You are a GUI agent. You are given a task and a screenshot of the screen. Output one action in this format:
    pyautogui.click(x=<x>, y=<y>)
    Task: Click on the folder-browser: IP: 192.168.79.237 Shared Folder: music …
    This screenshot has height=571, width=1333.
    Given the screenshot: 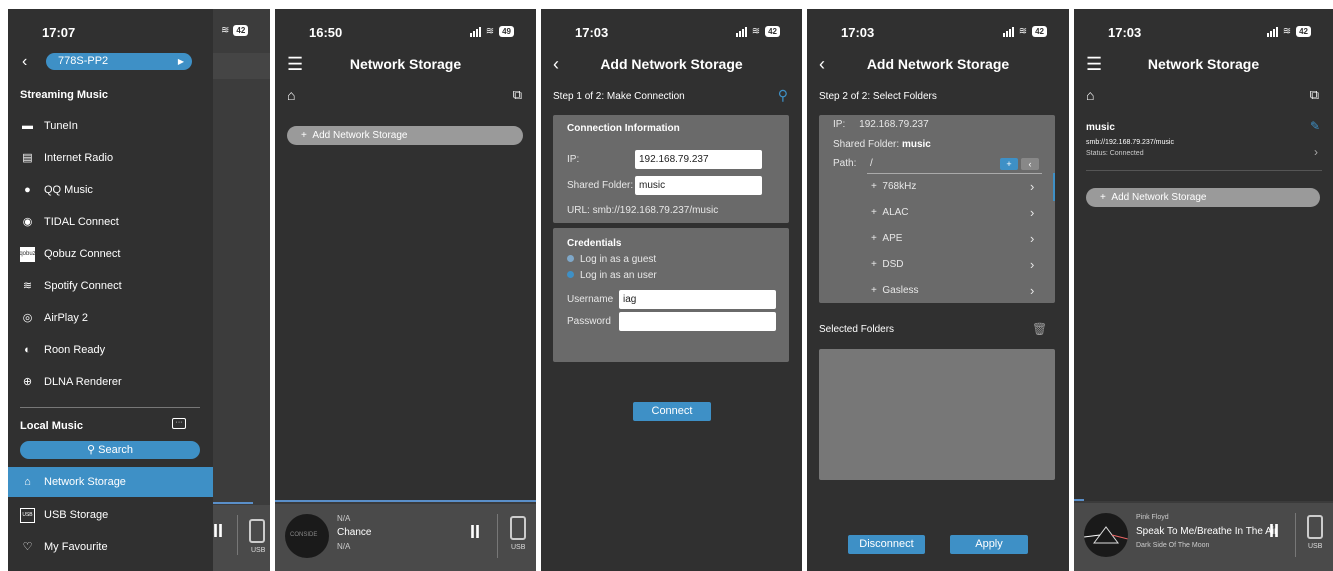 What is the action you would take?
    pyautogui.click(x=937, y=209)
    